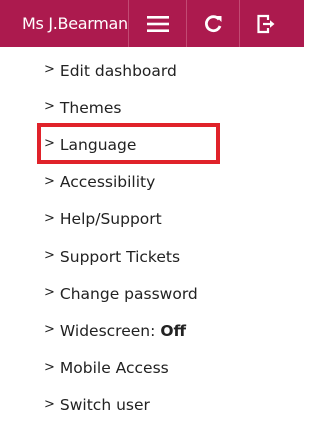 The image size is (320, 424). What do you see at coordinates (104, 405) in the screenshot?
I see `menu-item-label: Switch user` at bounding box center [104, 405].